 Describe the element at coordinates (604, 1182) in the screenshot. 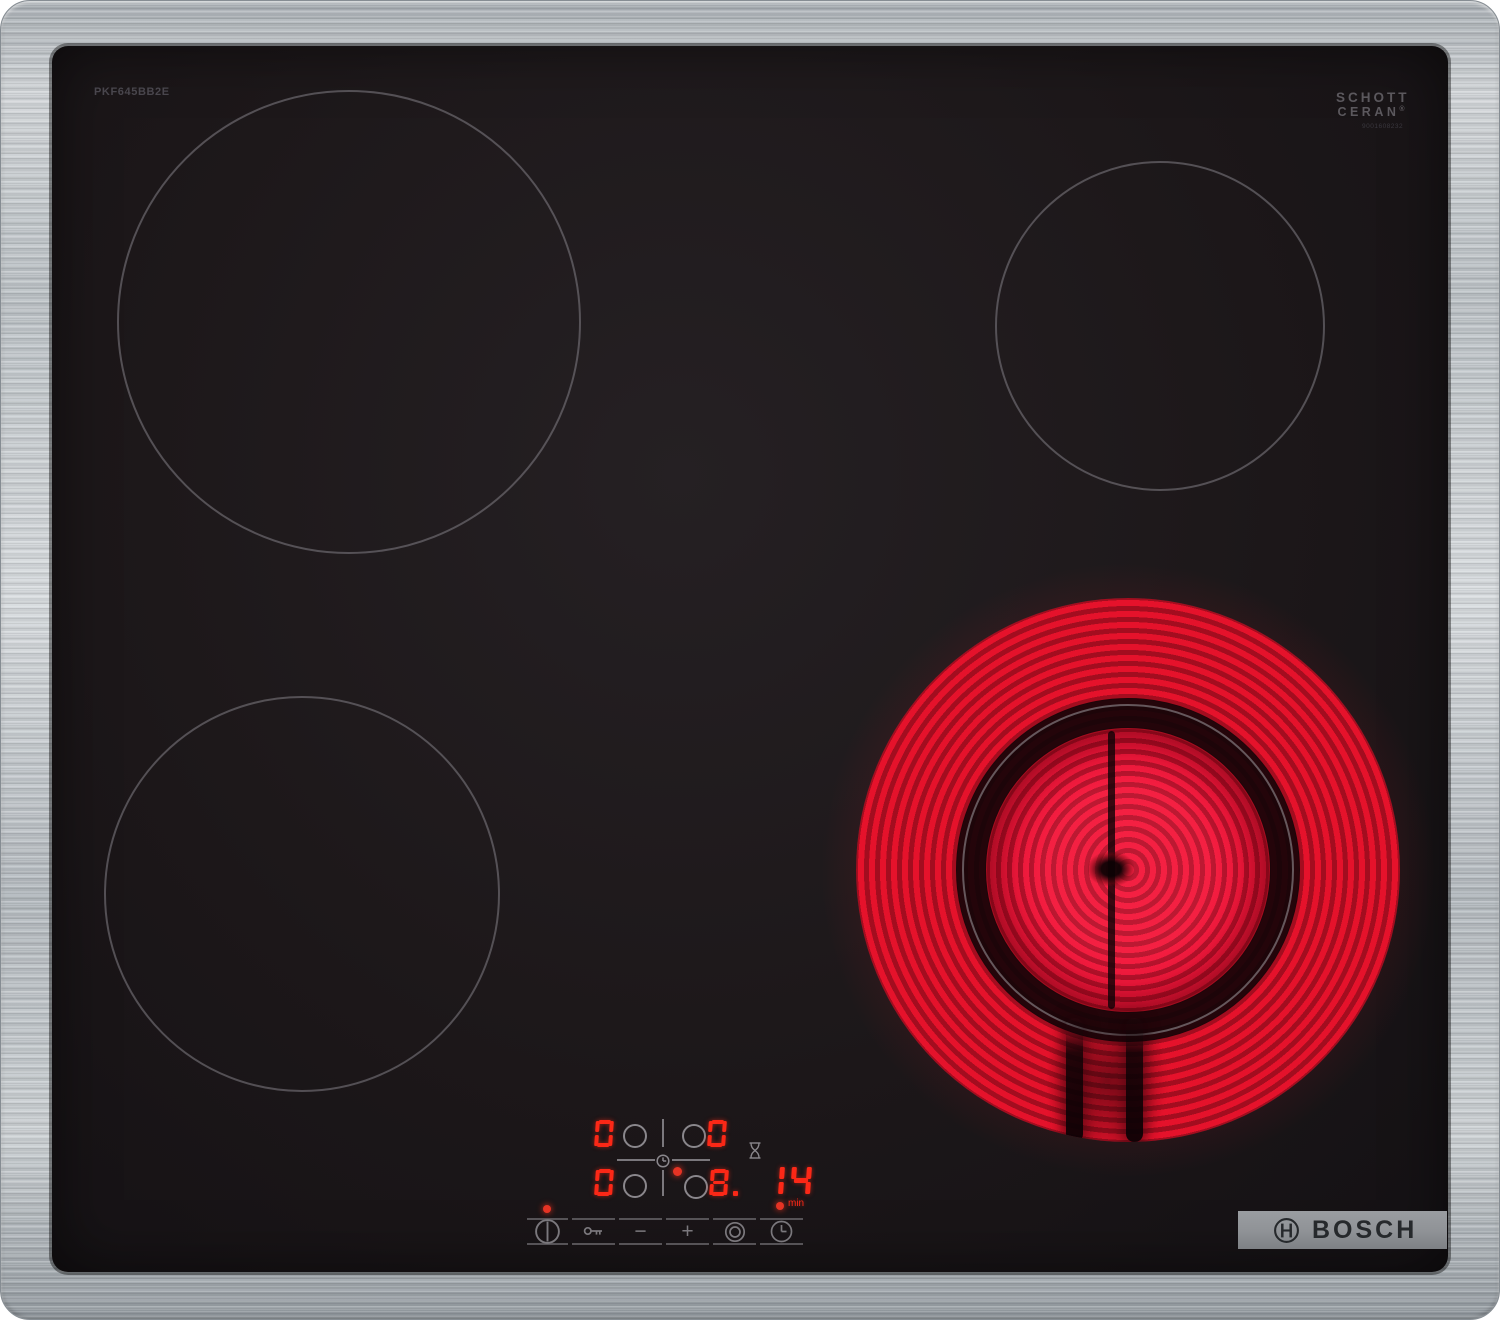

I see `zone-level-display-front-left` at that location.